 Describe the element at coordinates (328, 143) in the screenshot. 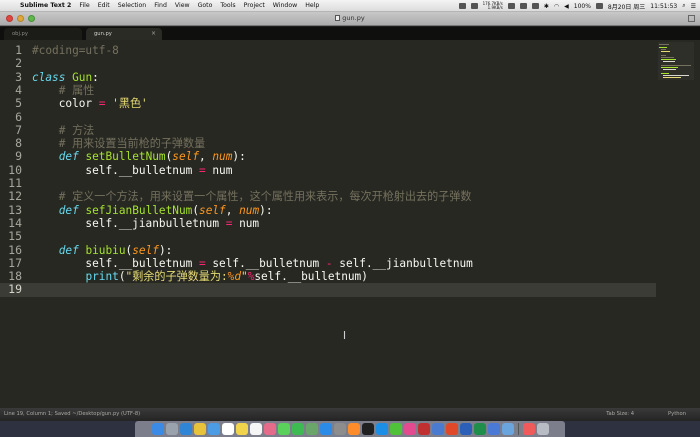

I see `code-line: 8 # 用来设置当前枪的子弹数量` at that location.